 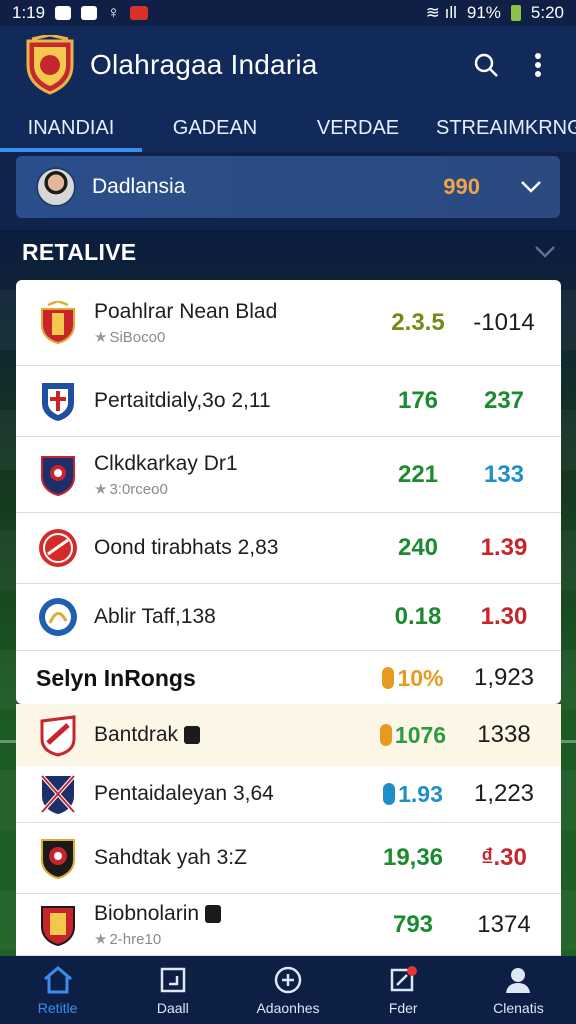 I want to click on app-notification-icon, so click(x=138, y=13).